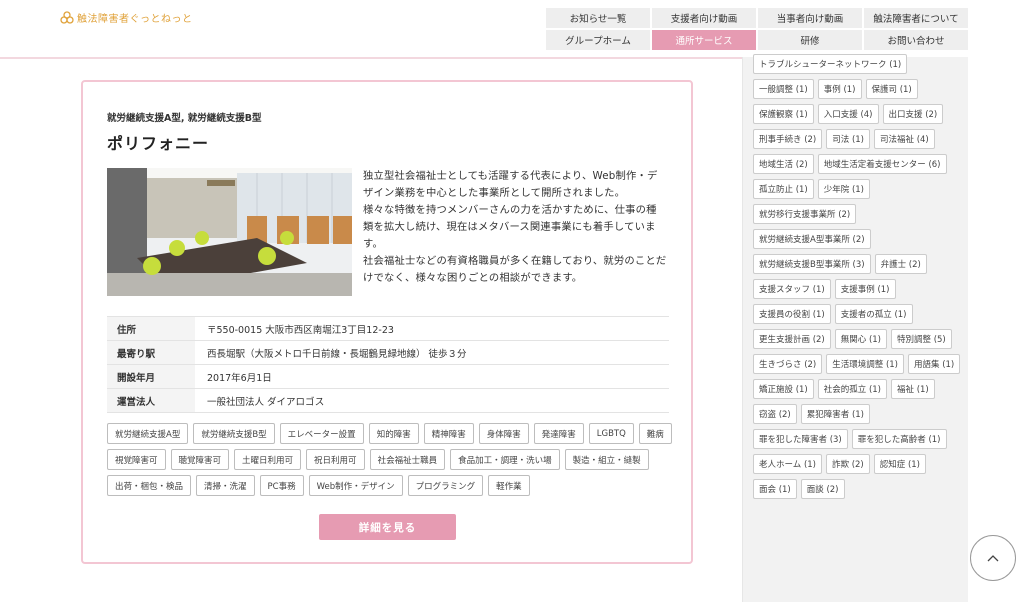 Image resolution: width=1024 pixels, height=602 pixels. What do you see at coordinates (151, 400) in the screenshot?
I see `info-key: 運営法人` at bounding box center [151, 400].